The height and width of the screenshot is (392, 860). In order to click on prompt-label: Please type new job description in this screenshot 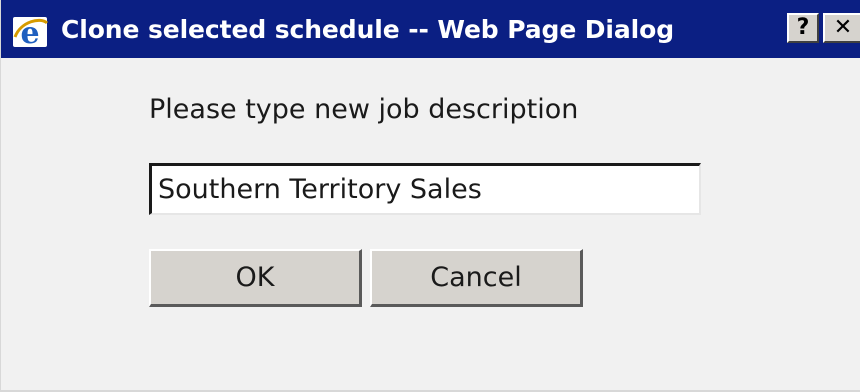, I will do `click(364, 109)`.